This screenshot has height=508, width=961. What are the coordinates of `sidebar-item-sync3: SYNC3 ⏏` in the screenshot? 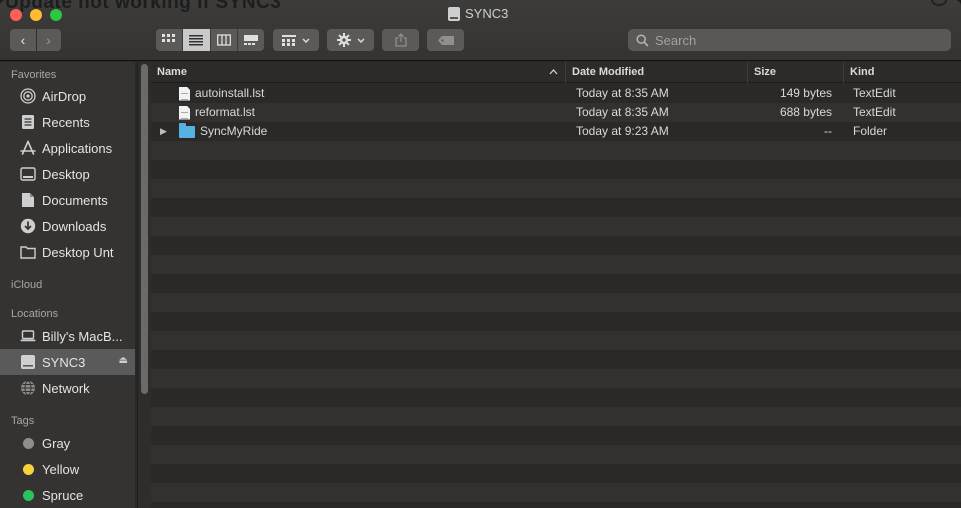 It's located at (67, 362).